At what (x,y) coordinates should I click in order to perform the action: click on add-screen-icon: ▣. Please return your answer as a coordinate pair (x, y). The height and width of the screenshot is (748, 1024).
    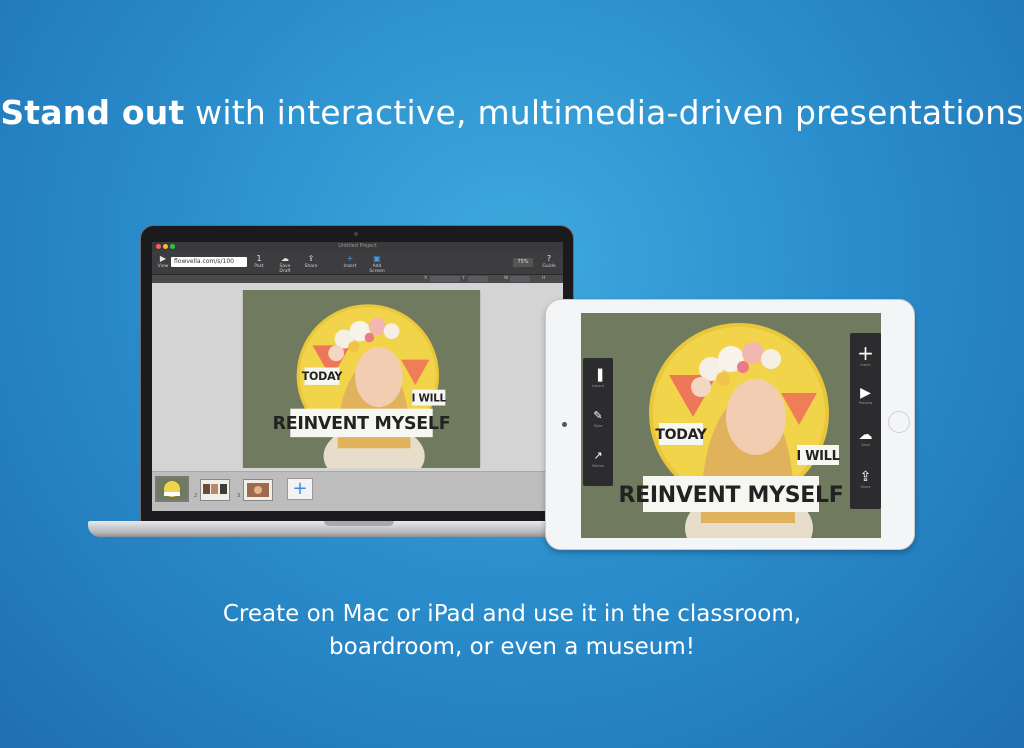
    Looking at the image, I should click on (377, 258).